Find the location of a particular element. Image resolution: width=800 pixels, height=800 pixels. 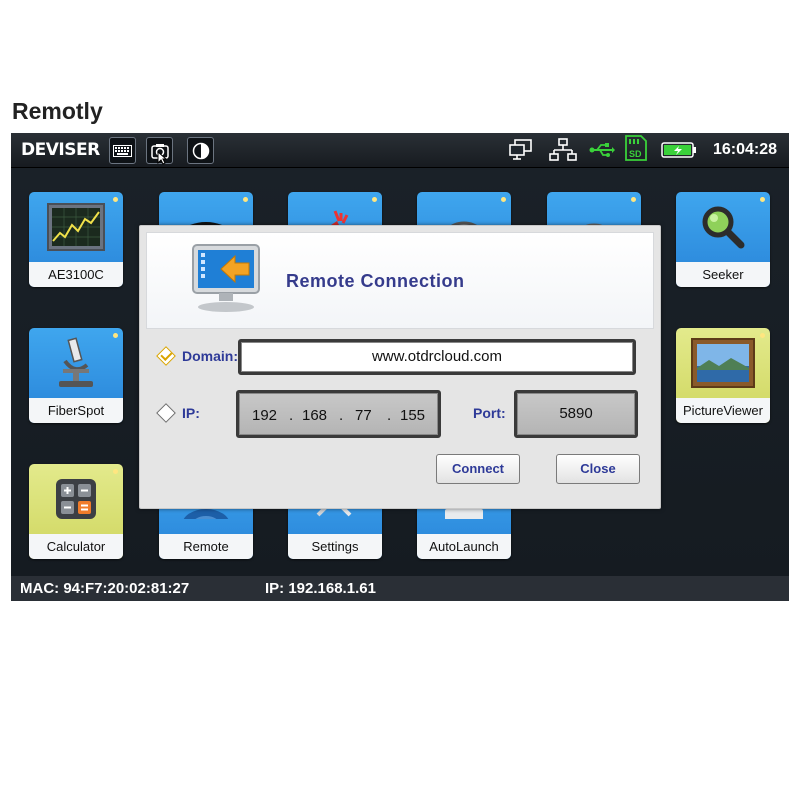

ip-label: IP: is located at coordinates (191, 413).